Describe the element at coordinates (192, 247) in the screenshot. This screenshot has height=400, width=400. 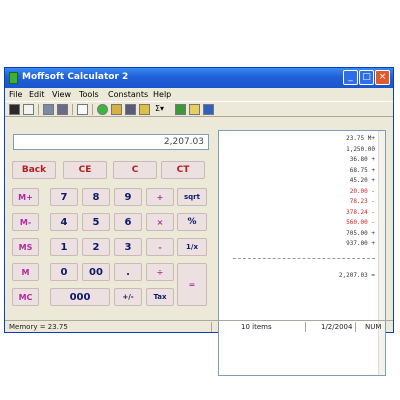
I see `reciprocal-button: 1/x` at that location.